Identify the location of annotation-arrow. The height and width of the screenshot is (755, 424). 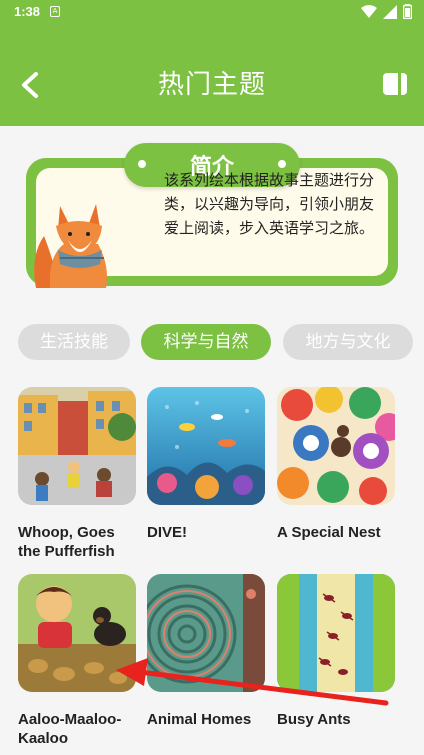
(252, 682).